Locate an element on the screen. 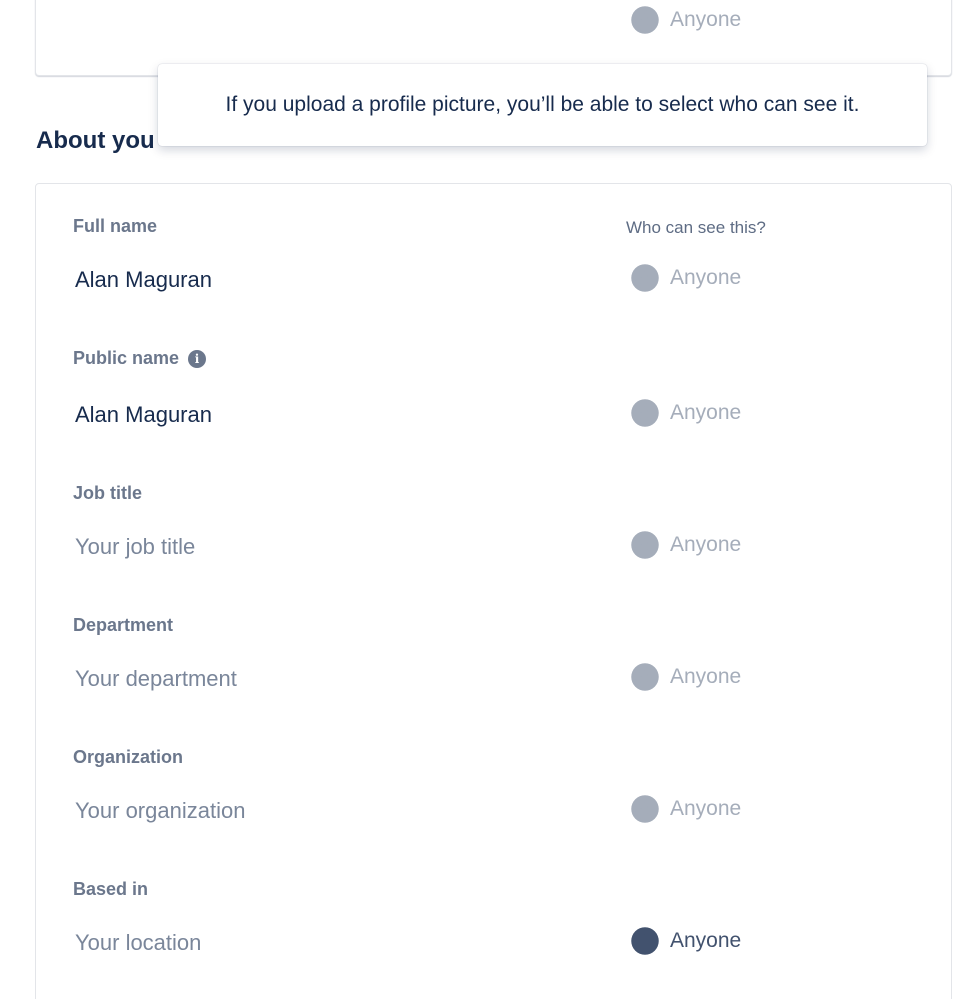  organization-field: Your organization is located at coordinates (160, 811).